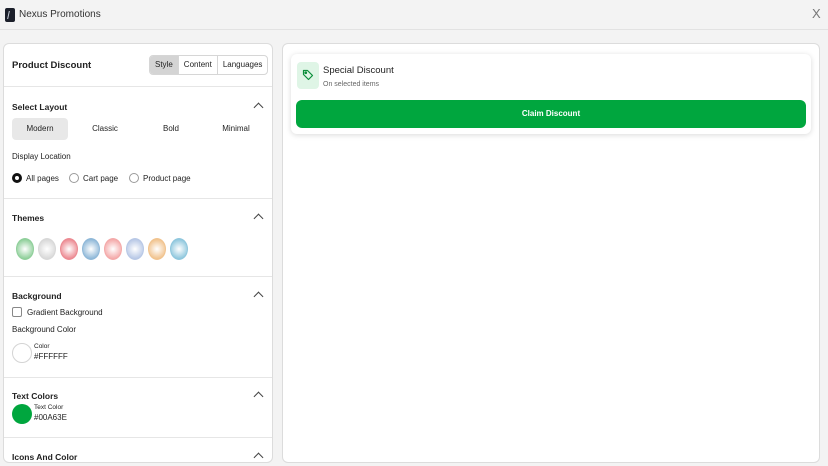 This screenshot has width=828, height=466. I want to click on chevron-up-icon, so click(258, 457).